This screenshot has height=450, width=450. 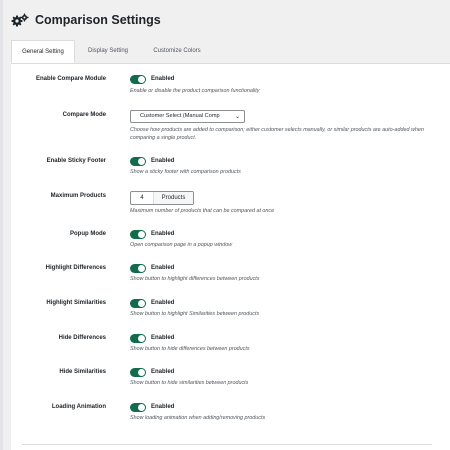 What do you see at coordinates (163, 161) in the screenshot?
I see `sticky-footer-state: Enabled` at bounding box center [163, 161].